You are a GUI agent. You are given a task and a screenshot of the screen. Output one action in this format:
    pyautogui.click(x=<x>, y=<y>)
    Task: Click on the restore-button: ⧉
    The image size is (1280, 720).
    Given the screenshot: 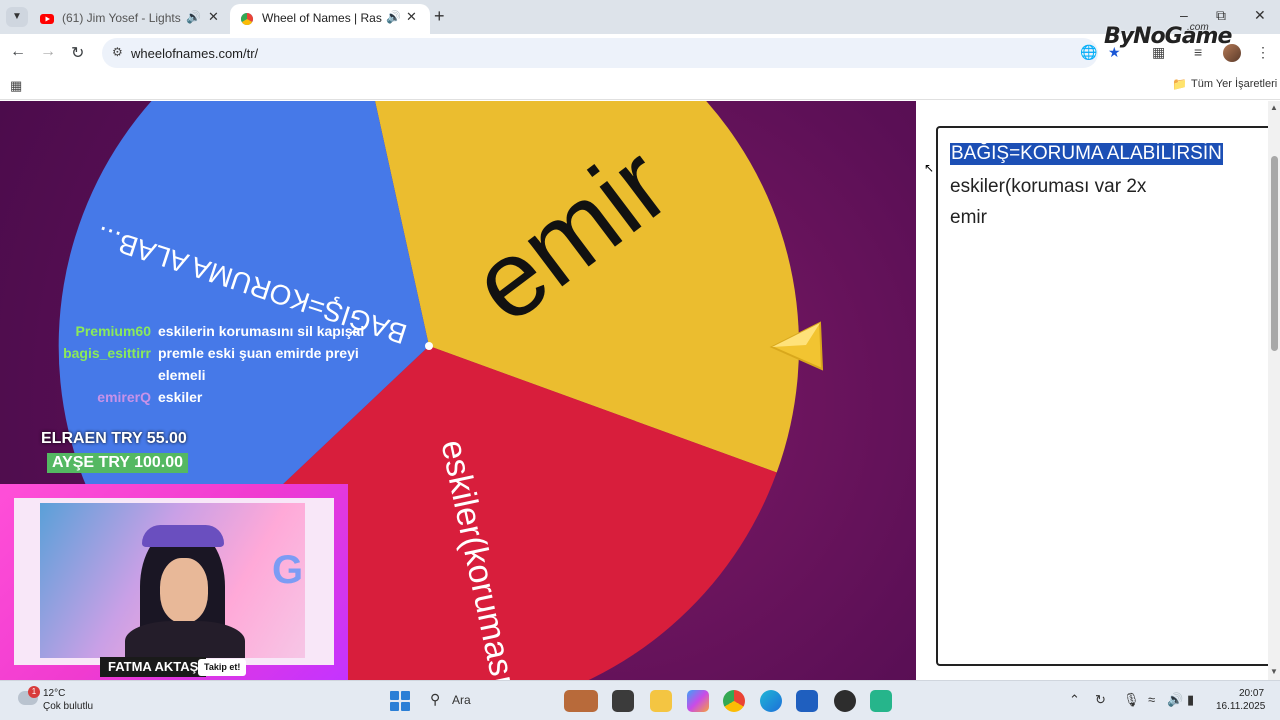 What is the action you would take?
    pyautogui.click(x=1221, y=15)
    